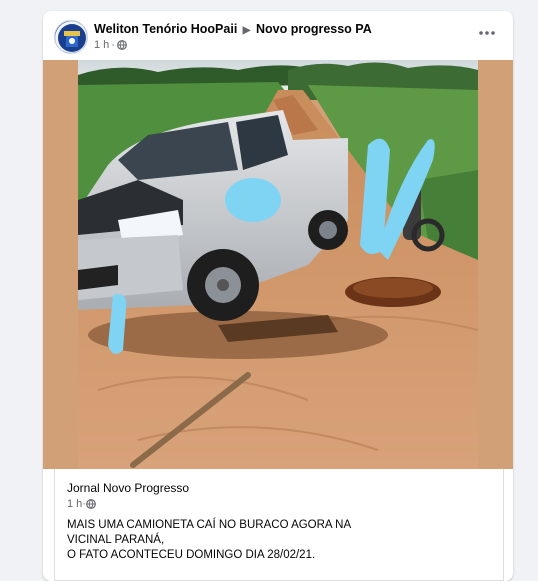  I want to click on post-timestamp: 1 h, so click(101, 45).